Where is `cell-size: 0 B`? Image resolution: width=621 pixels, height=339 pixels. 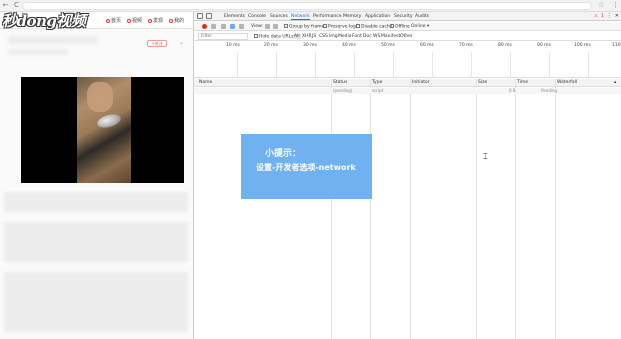 cell-size: 0 B is located at coordinates (512, 90).